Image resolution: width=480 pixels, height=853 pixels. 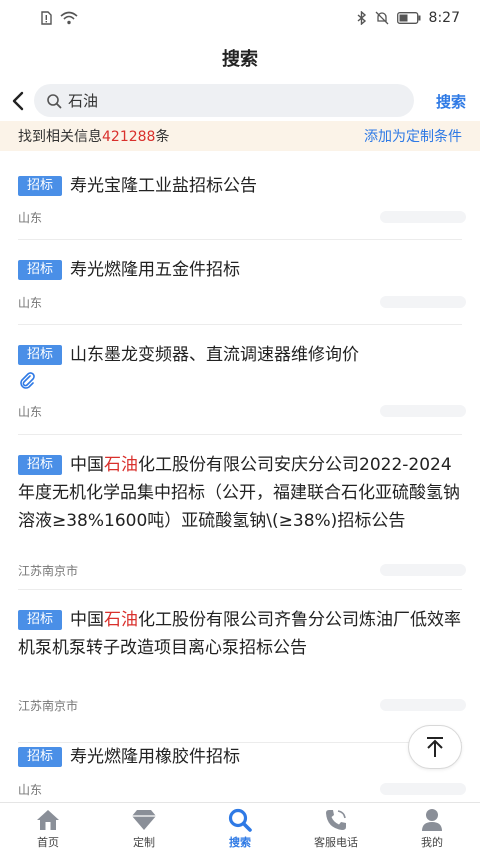 I want to click on result-info-bar: 找到相关信息421288条 添加为定制条件, so click(x=240, y=136).